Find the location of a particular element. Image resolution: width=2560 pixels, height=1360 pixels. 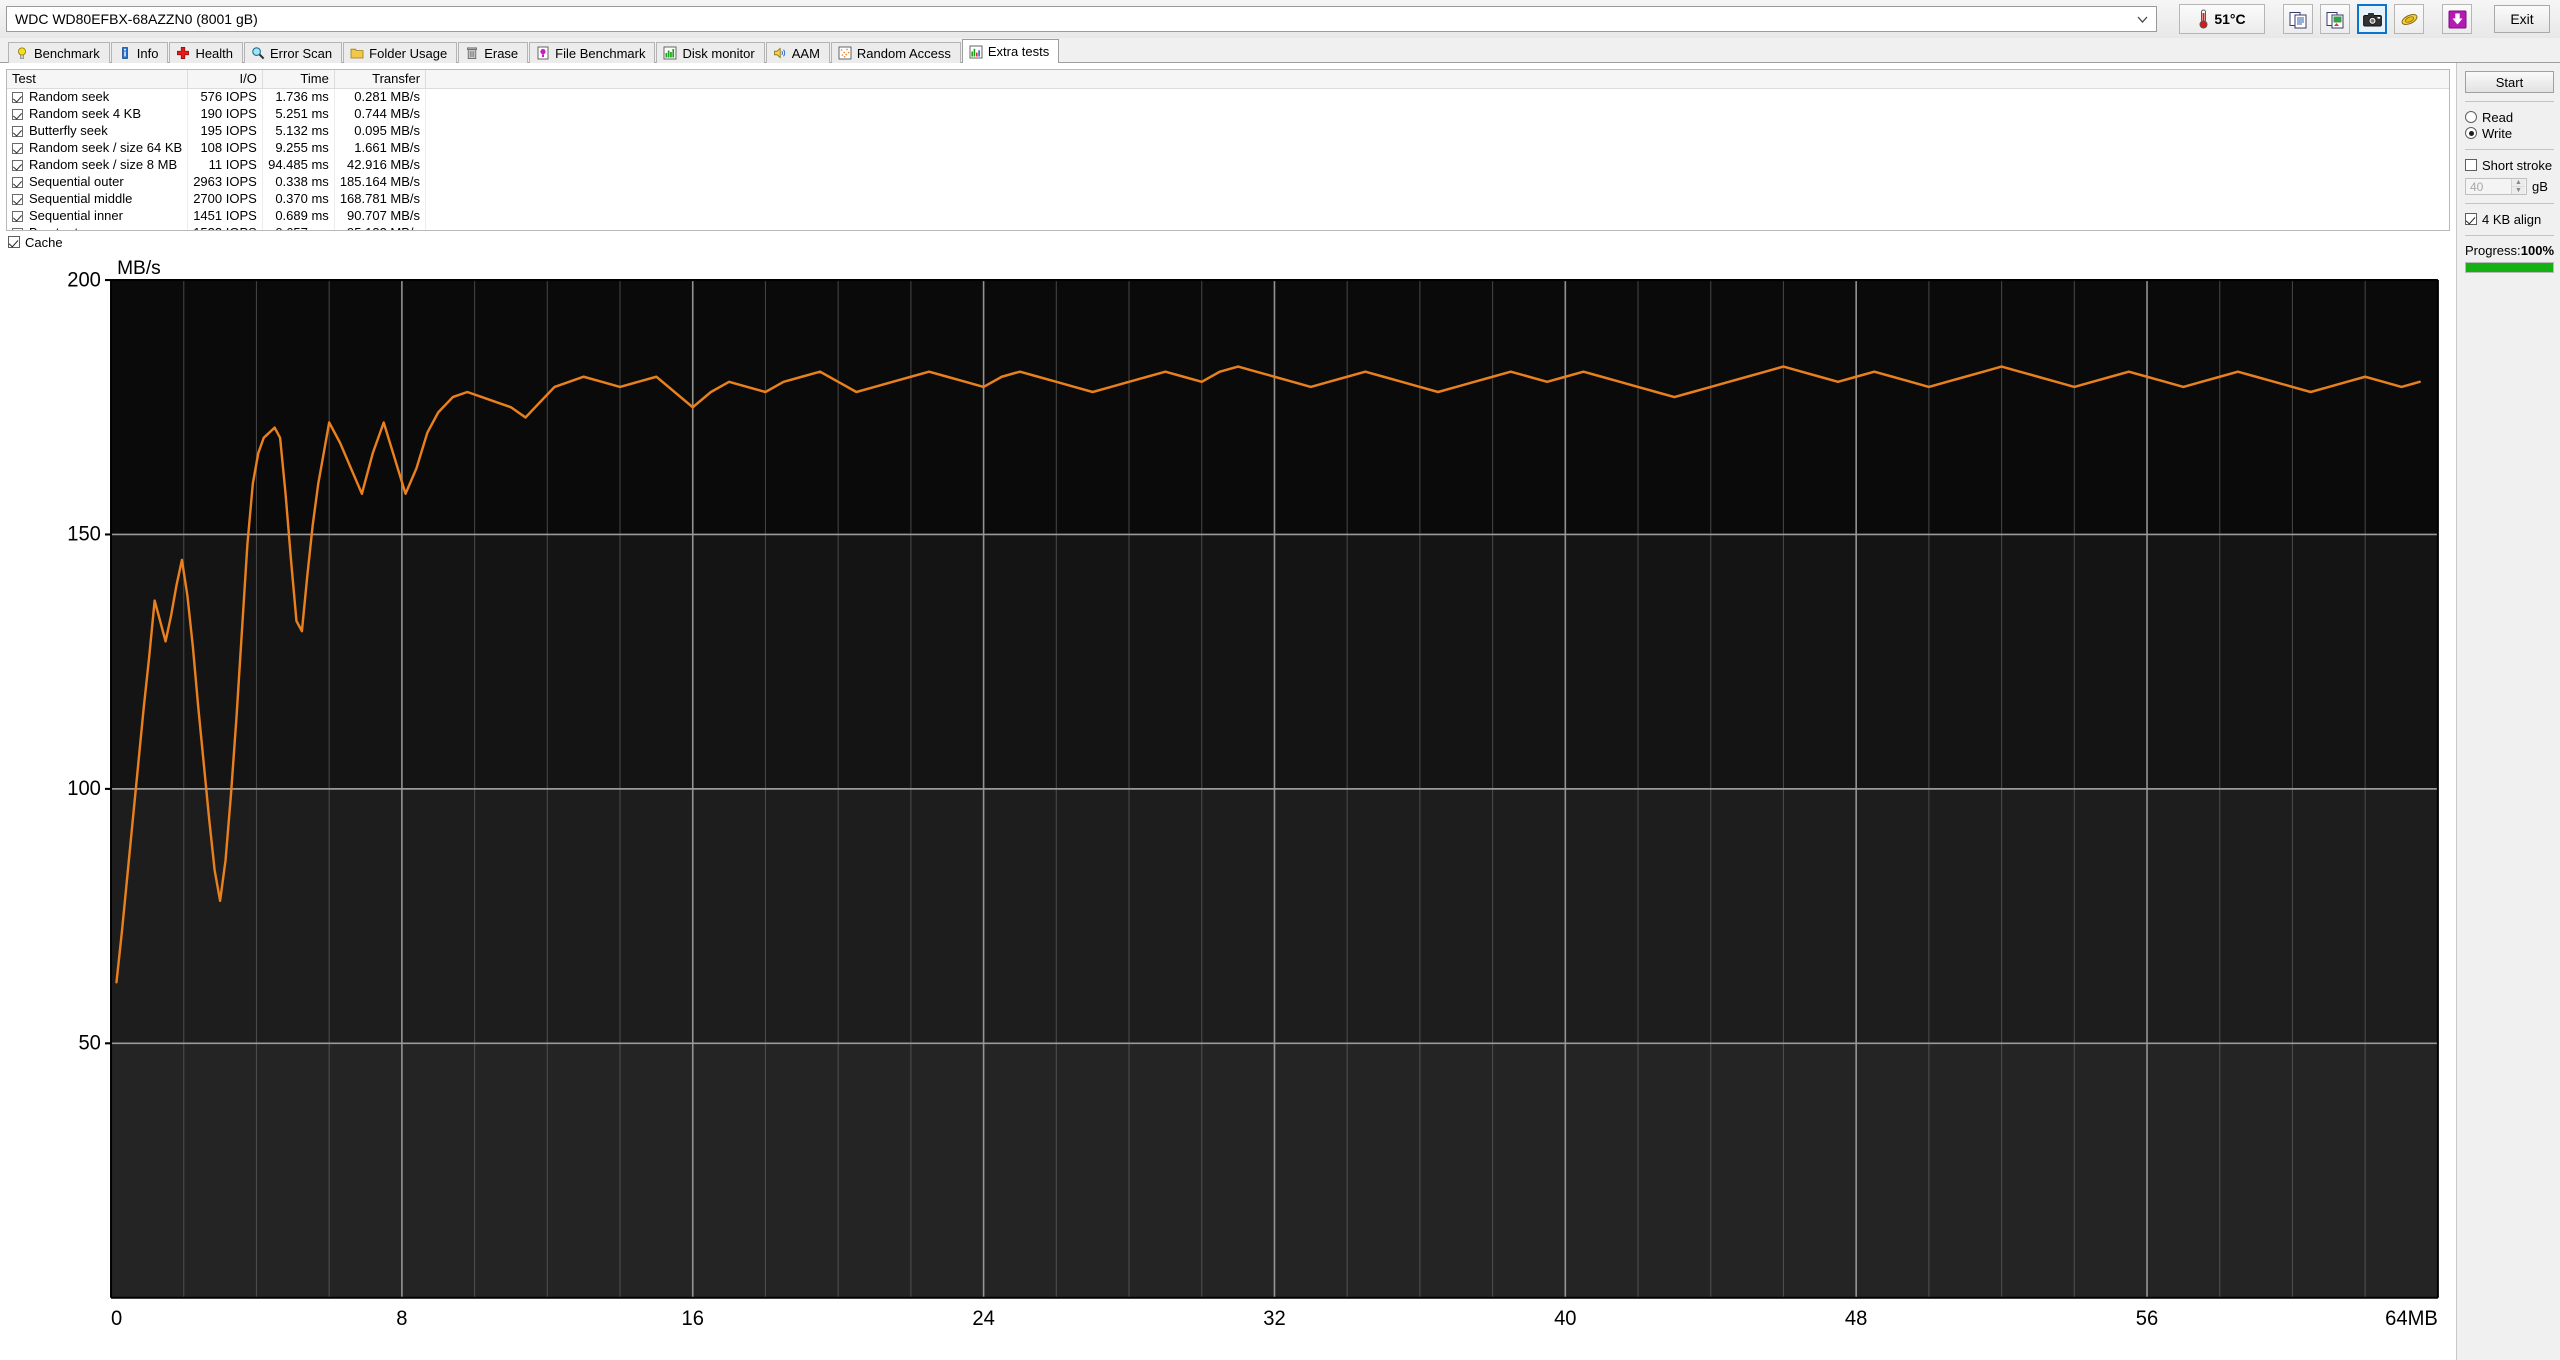

row-test-label: Sequential middle is located at coordinates (81, 198).